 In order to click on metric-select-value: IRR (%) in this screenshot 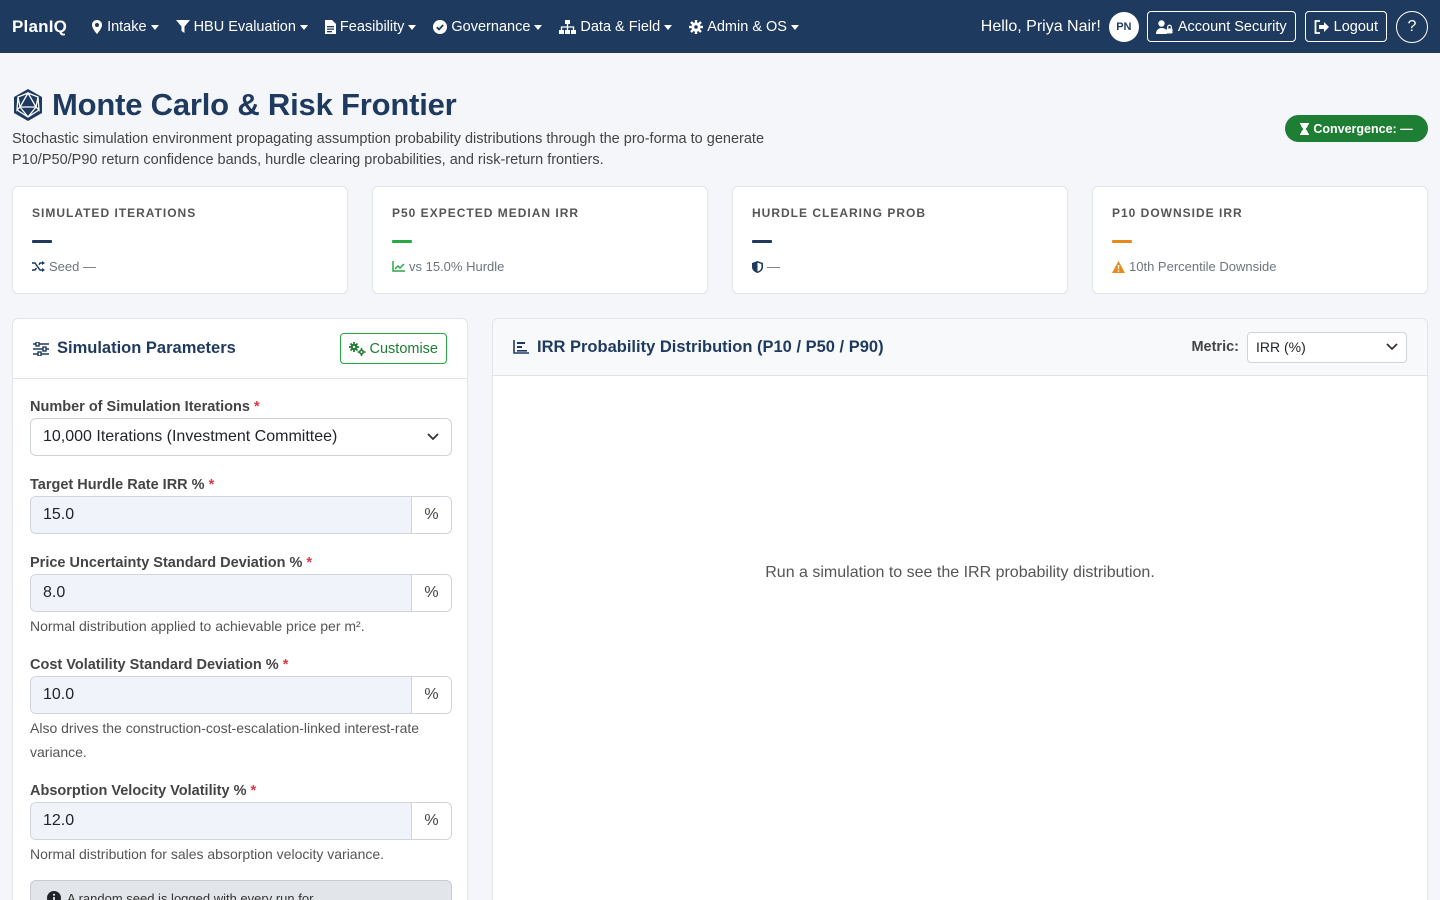, I will do `click(1281, 347)`.